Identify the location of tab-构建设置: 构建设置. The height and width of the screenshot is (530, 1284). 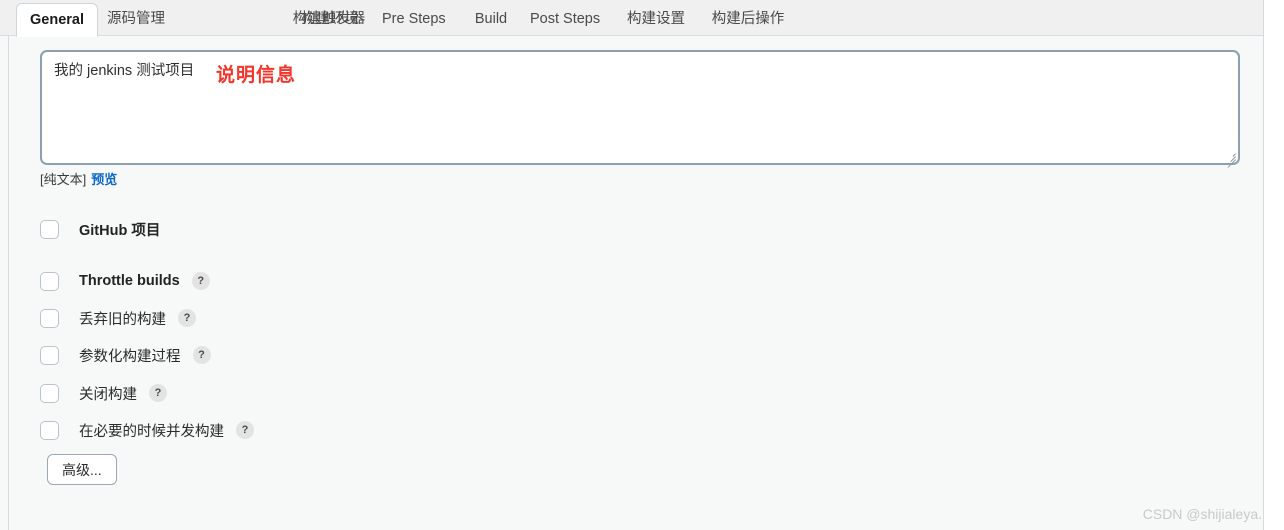
(656, 20).